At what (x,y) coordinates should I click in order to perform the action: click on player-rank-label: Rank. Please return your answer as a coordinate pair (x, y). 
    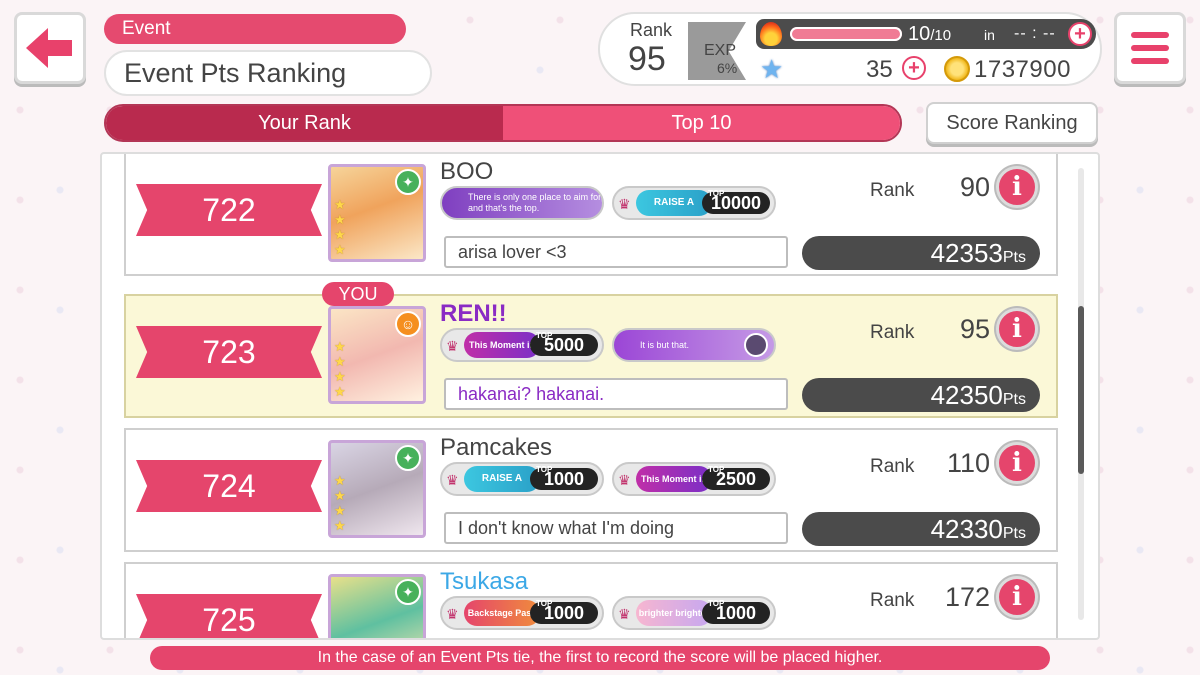
    Looking at the image, I should click on (651, 30).